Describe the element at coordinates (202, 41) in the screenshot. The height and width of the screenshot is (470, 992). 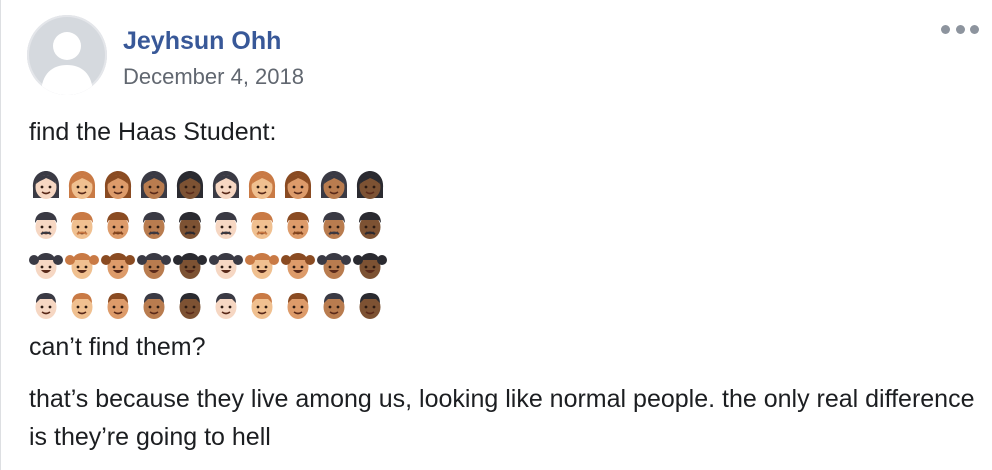
I see `author-name-link: Jeyhsun Ohh` at that location.